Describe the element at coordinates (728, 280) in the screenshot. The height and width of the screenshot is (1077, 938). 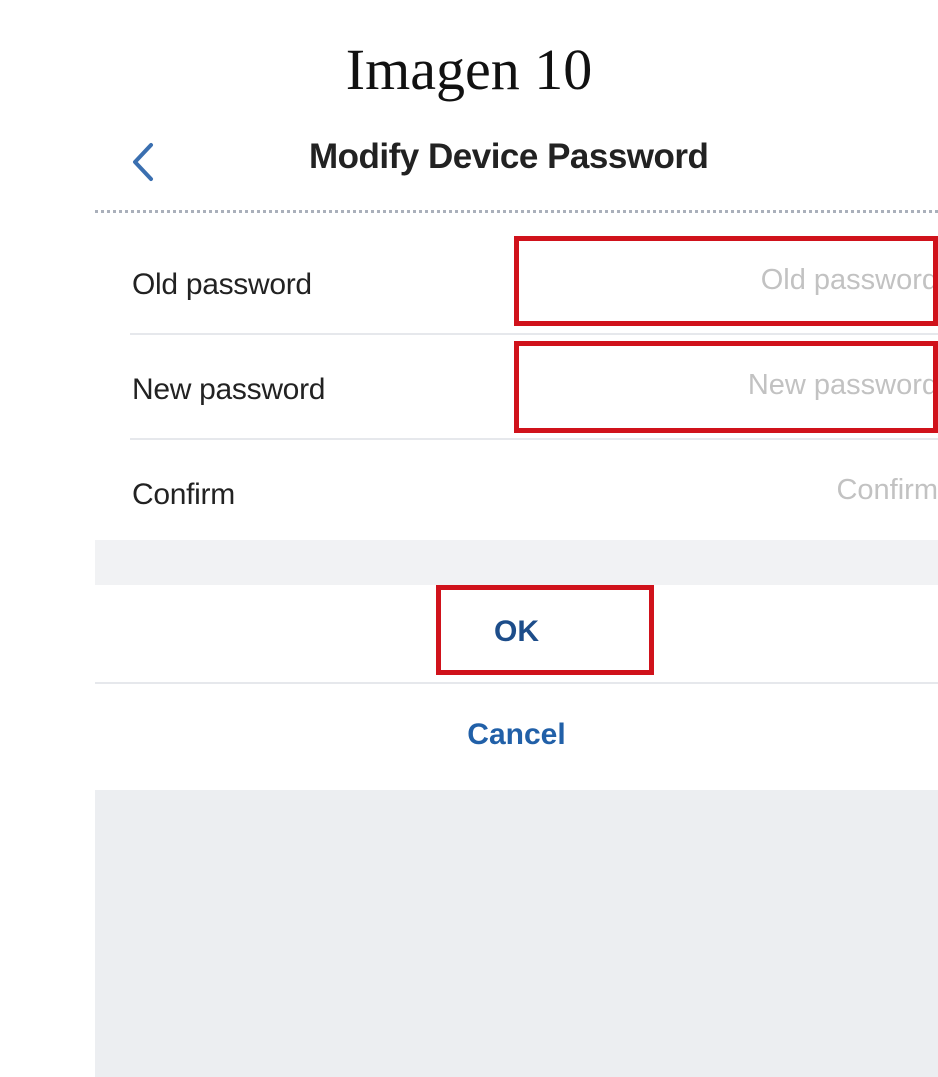
I see `old-password-input` at that location.